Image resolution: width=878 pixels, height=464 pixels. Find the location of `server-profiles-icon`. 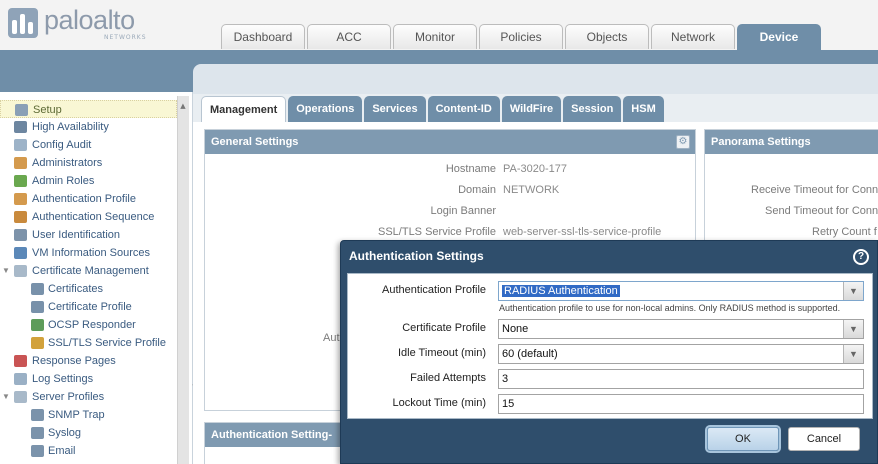

server-profiles-icon is located at coordinates (20, 397).